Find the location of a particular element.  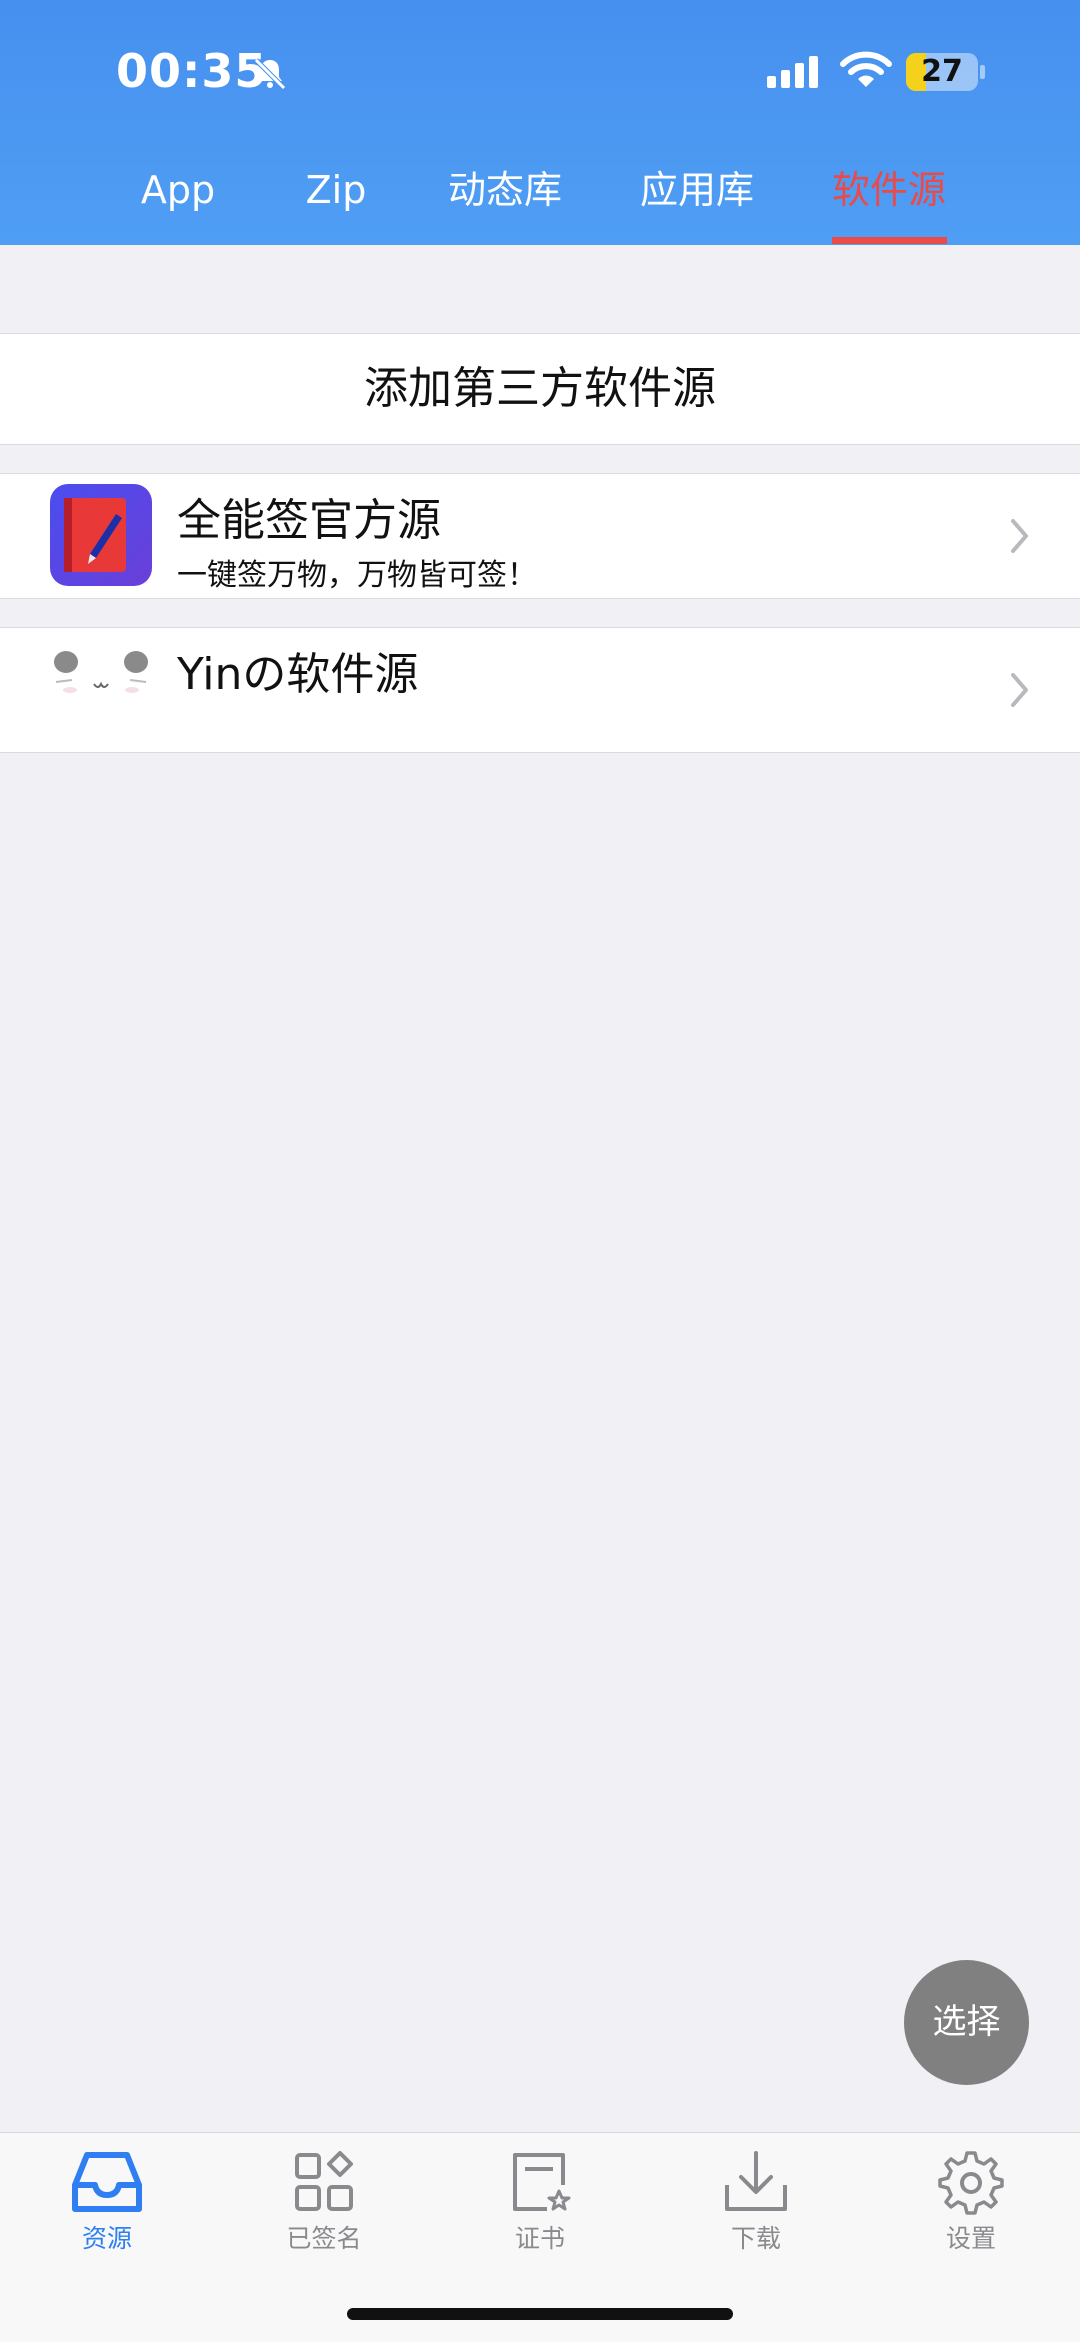

source-title: 全能签官方源 is located at coordinates (309, 520).